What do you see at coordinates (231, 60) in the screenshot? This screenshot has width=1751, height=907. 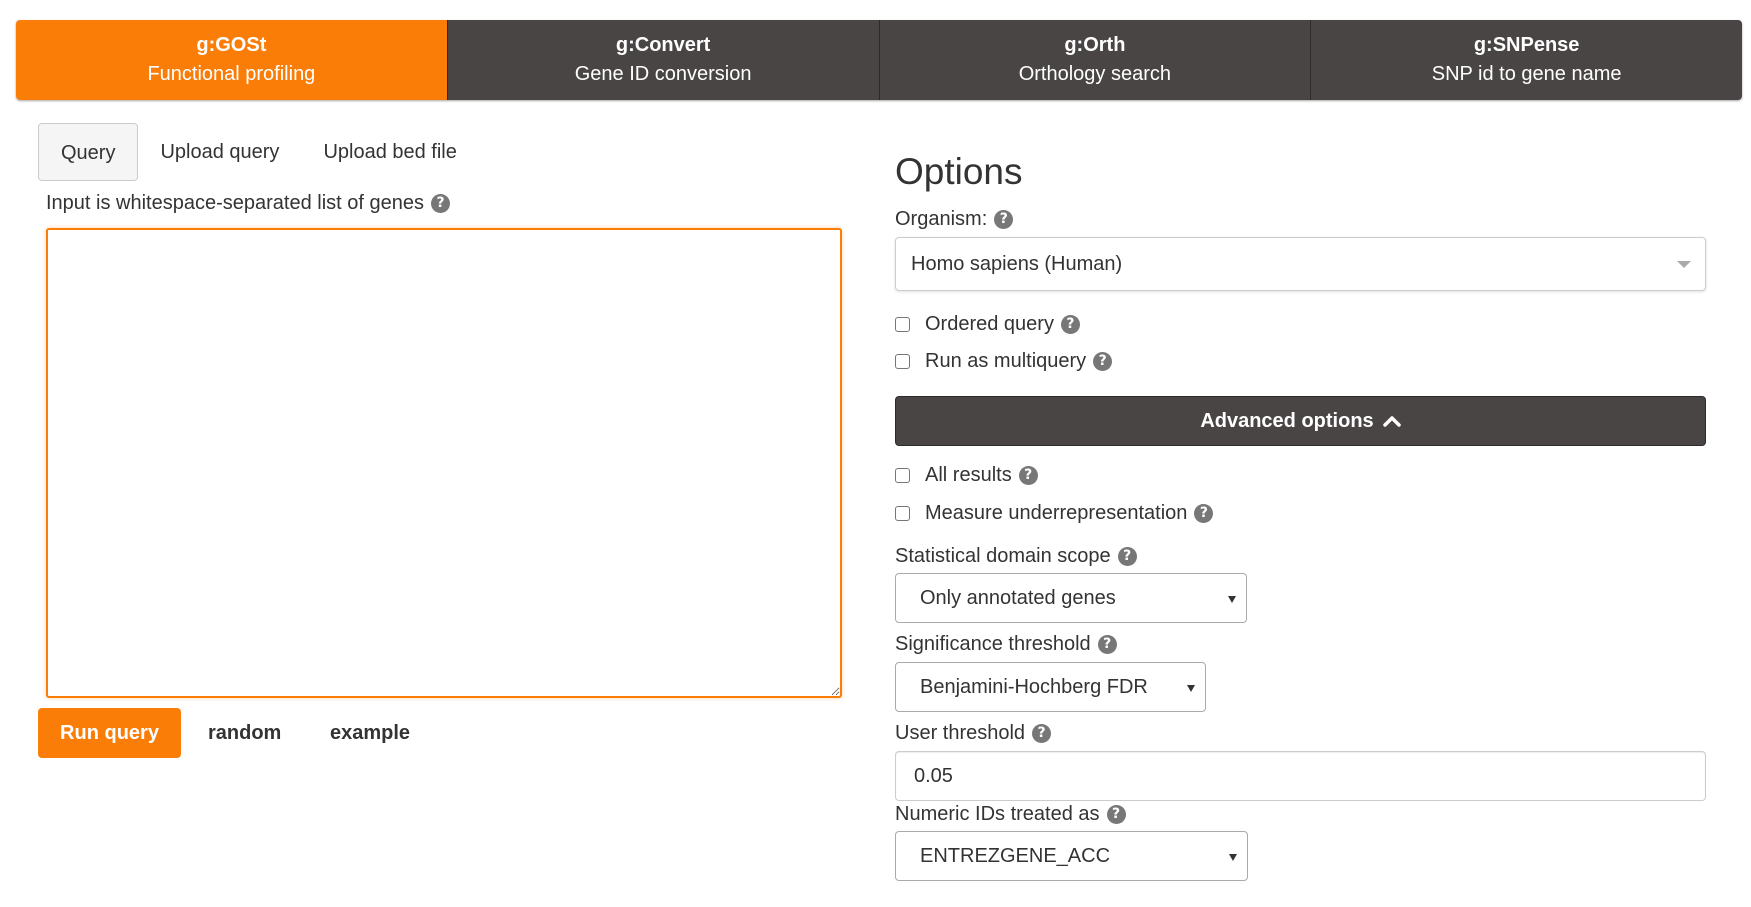 I see `tool-tab-gost: g:GOSt Functional profiling` at bounding box center [231, 60].